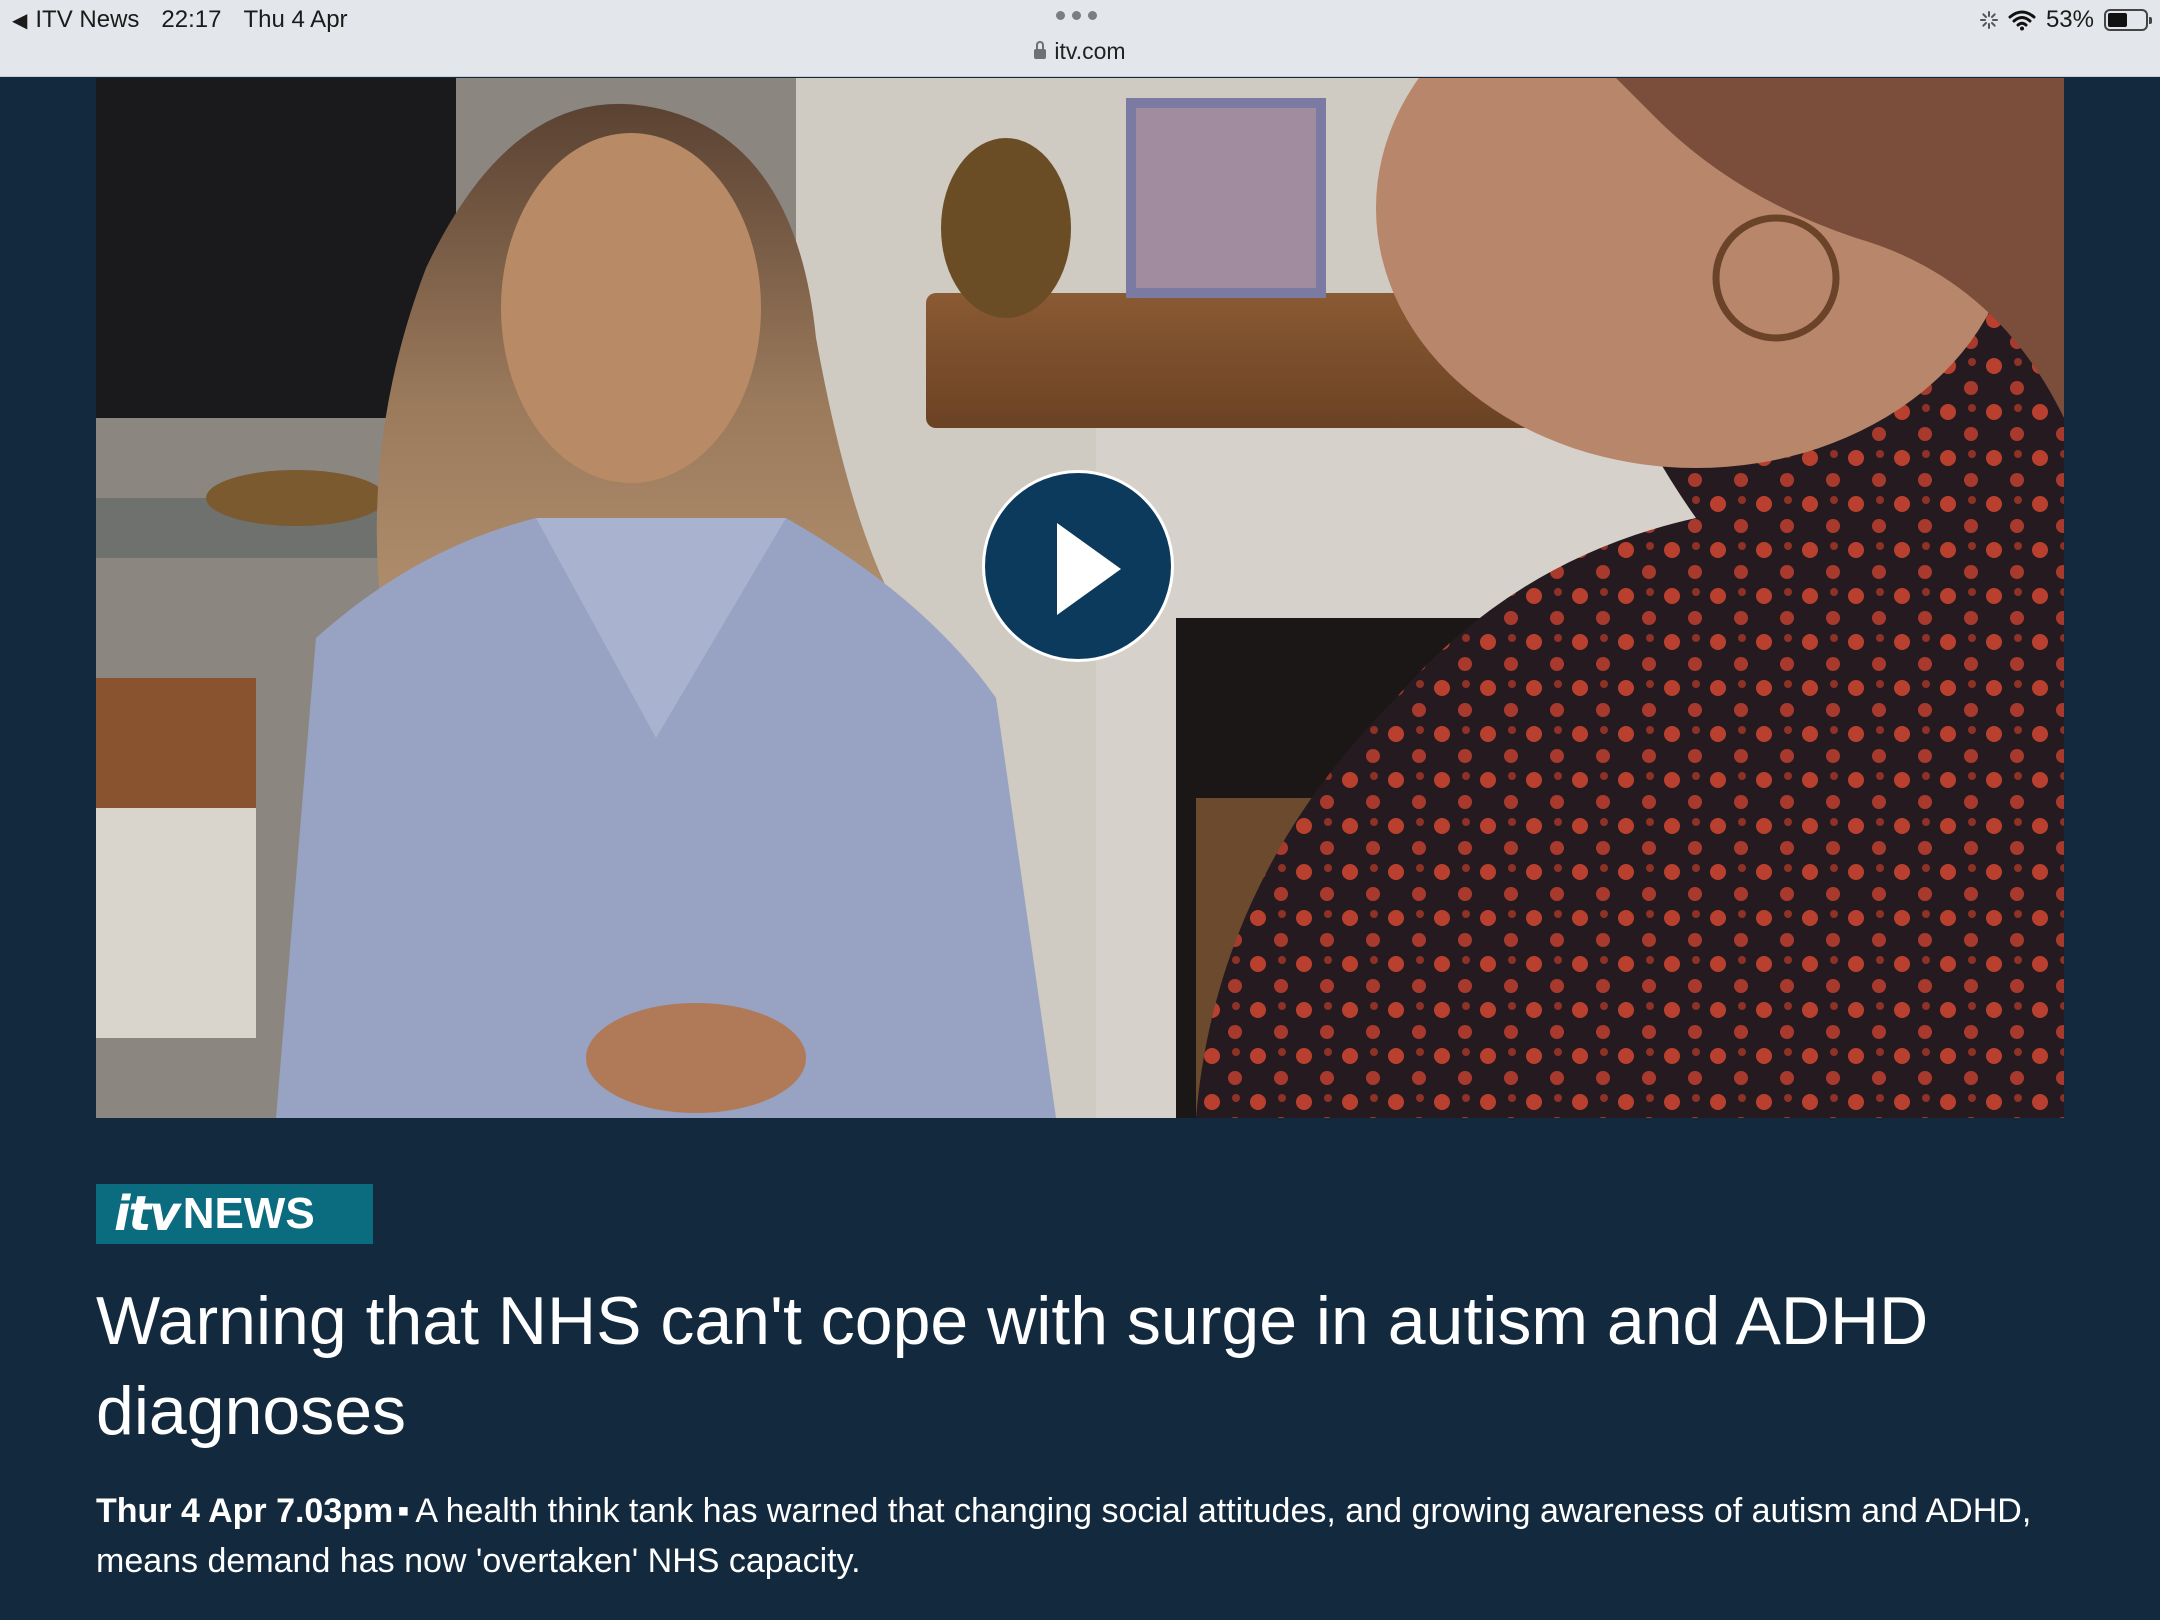  I want to click on publish-date: Thur 4 Apr 7.03pm, so click(245, 1511).